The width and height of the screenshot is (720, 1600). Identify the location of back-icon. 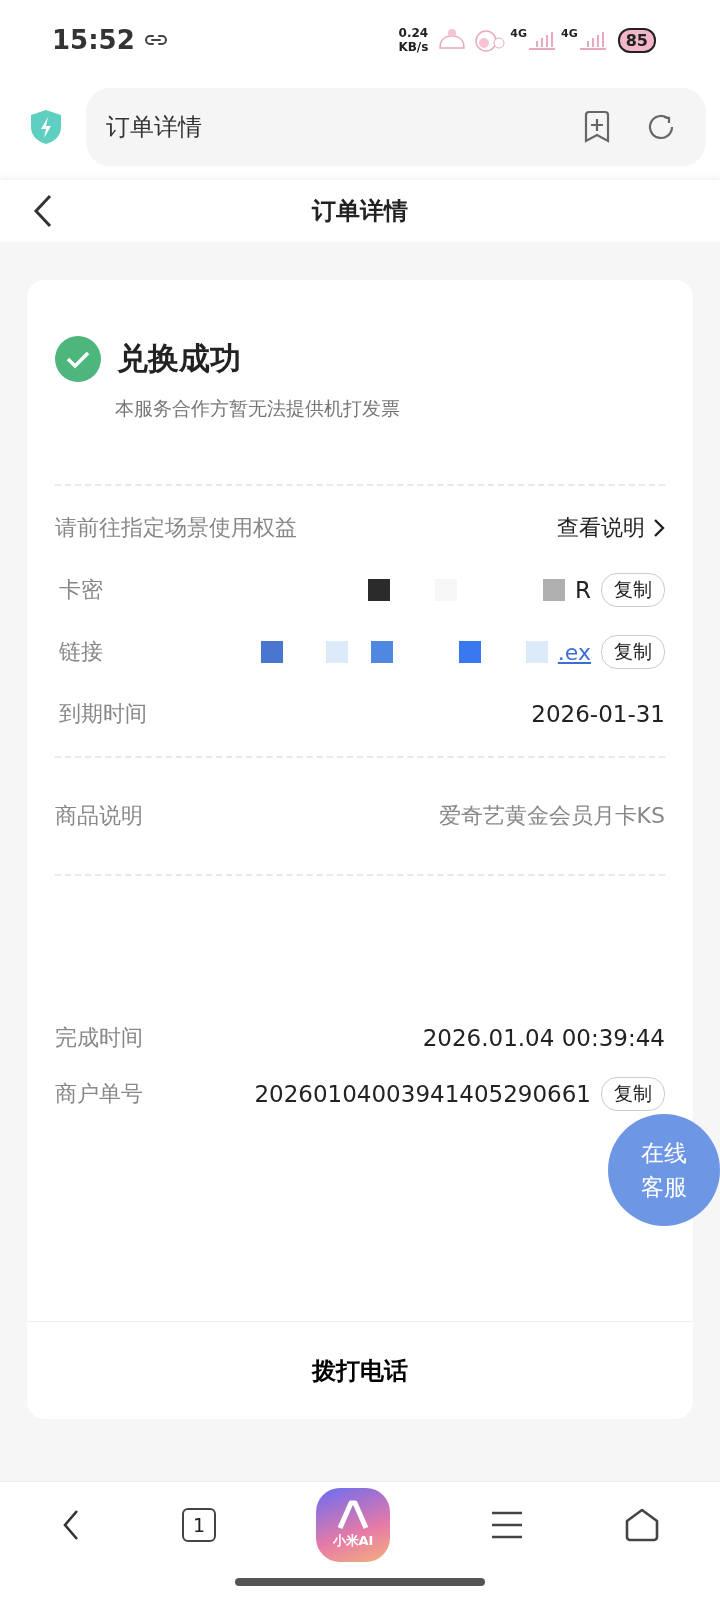
(43, 211).